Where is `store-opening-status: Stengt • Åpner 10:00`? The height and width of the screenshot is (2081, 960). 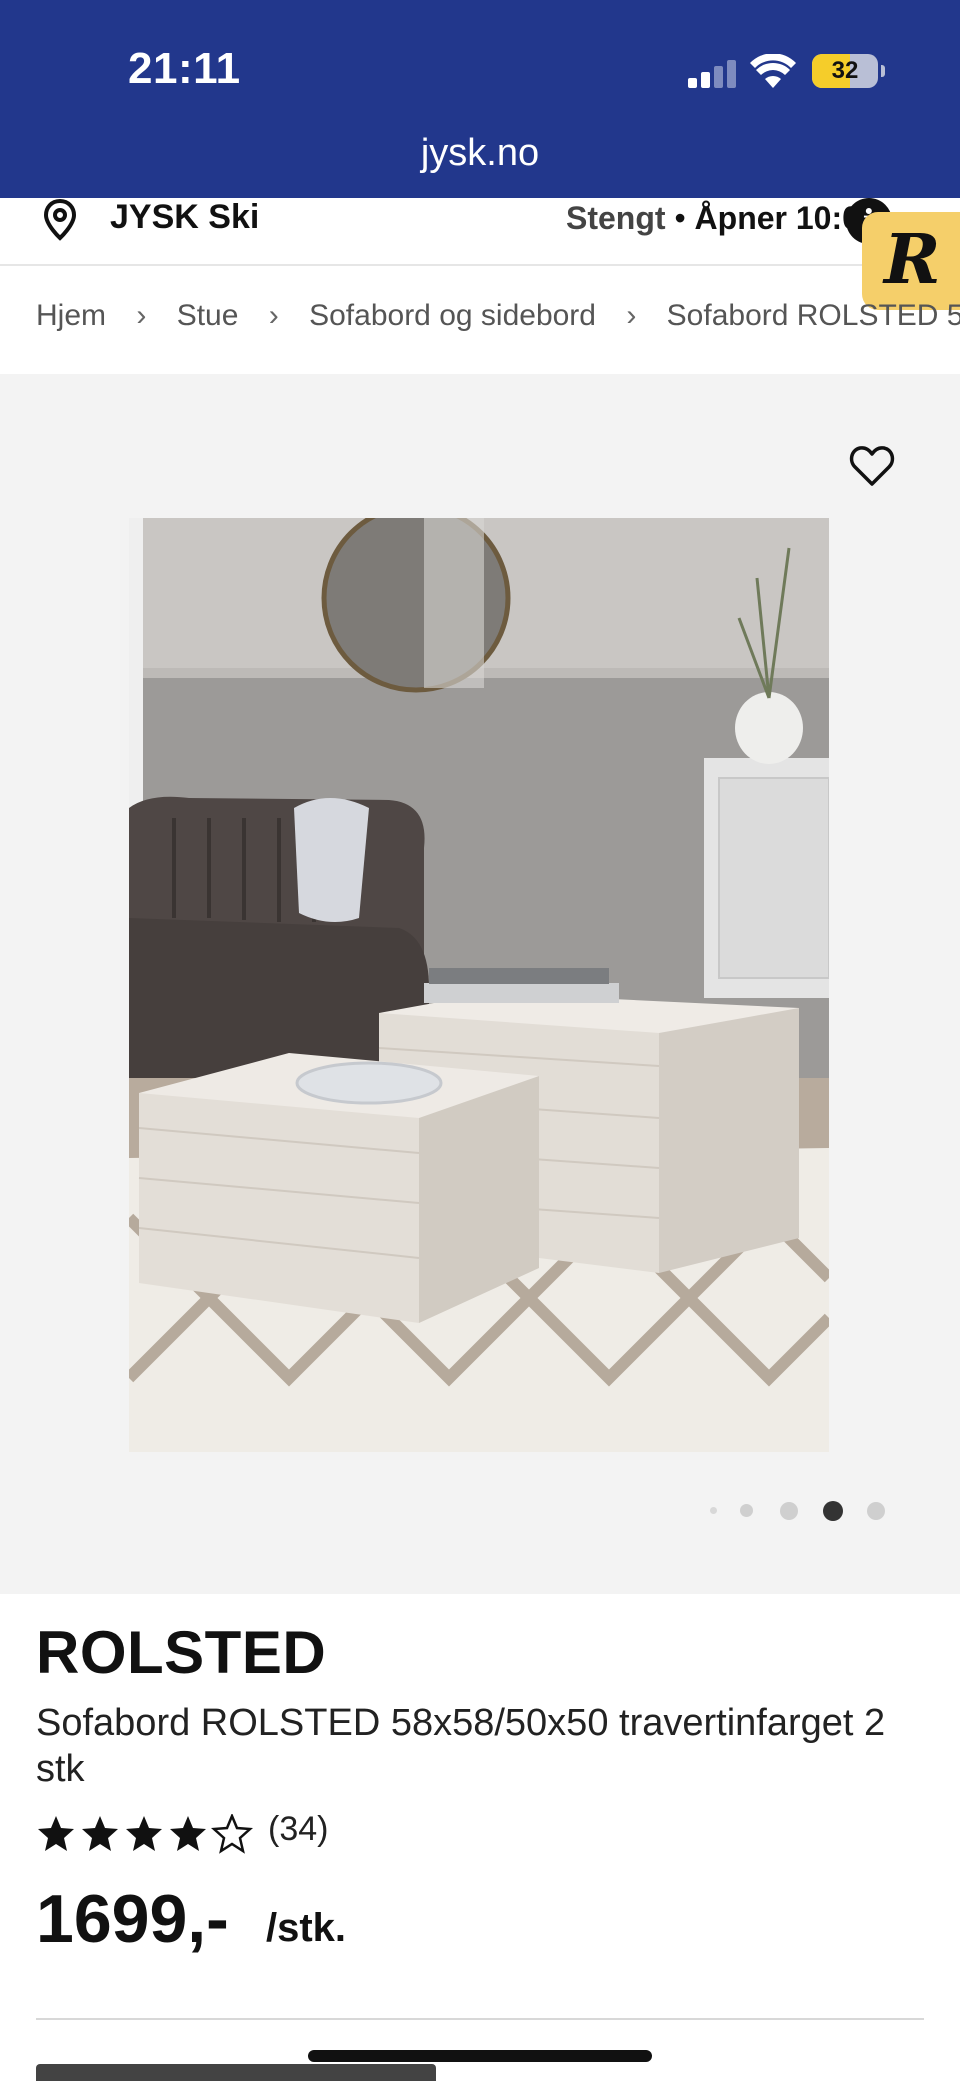
store-opening-status: Stengt • Åpner 10:00 is located at coordinates (722, 218).